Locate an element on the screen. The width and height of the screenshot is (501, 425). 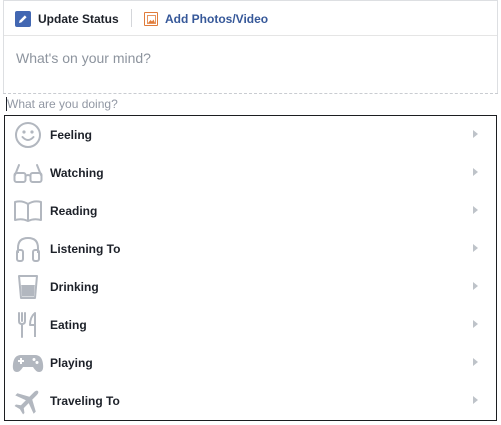
activity-label: Reading is located at coordinates (74, 211).